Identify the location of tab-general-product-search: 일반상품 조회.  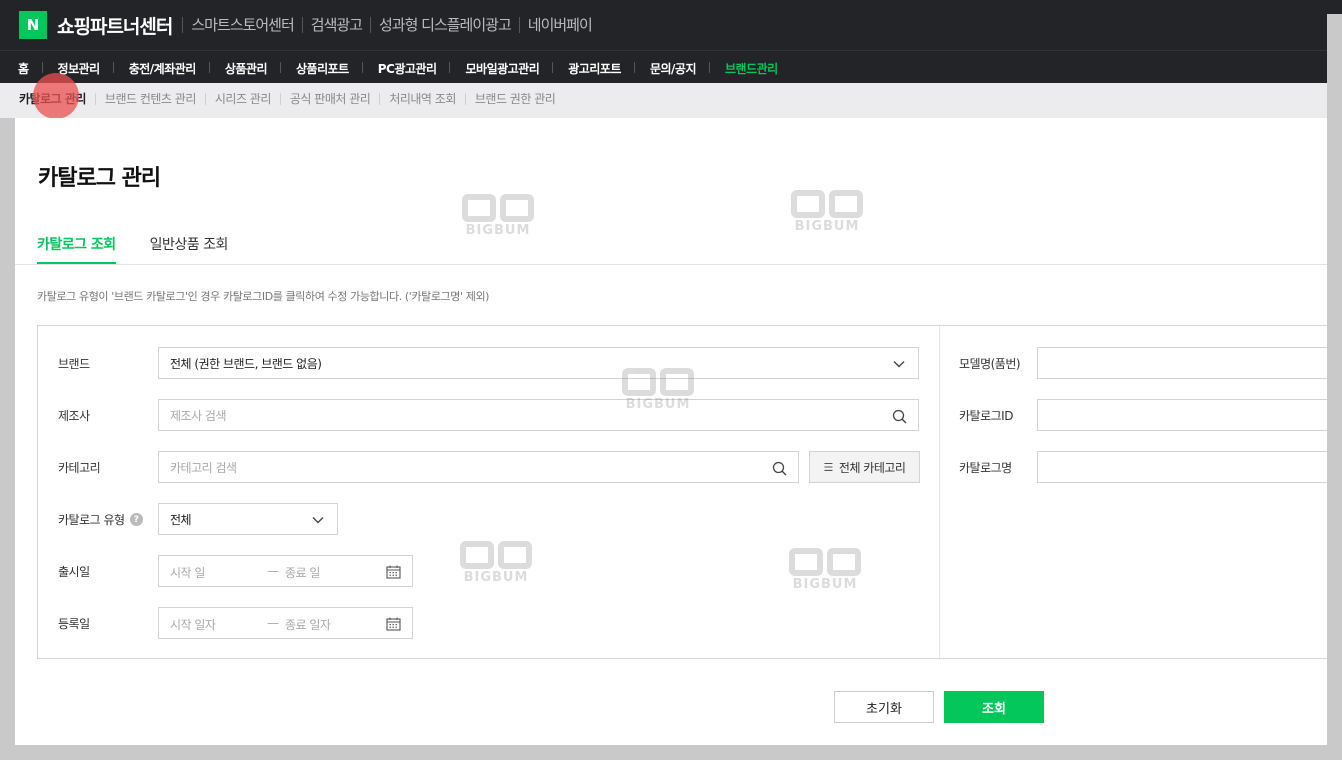
(189, 249).